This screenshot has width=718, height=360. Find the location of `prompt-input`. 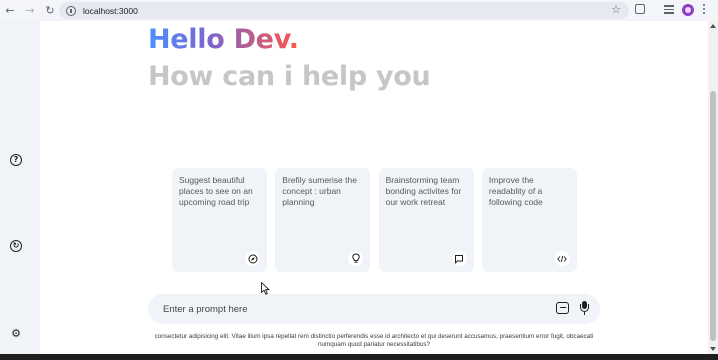

prompt-input is located at coordinates (353, 309).